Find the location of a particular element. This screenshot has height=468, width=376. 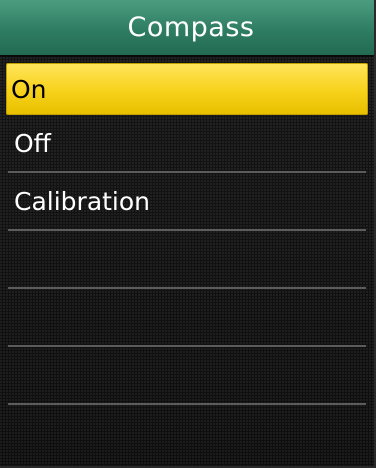

menu-item-on: On is located at coordinates (187, 89).